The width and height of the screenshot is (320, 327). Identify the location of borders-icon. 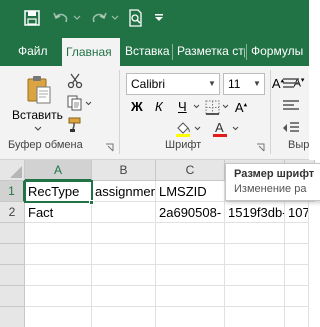
(212, 107).